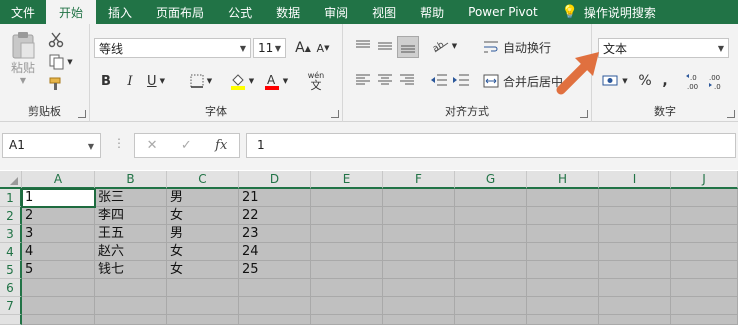 This screenshot has width=738, height=325. I want to click on tab-file: 文件, so click(23, 12).